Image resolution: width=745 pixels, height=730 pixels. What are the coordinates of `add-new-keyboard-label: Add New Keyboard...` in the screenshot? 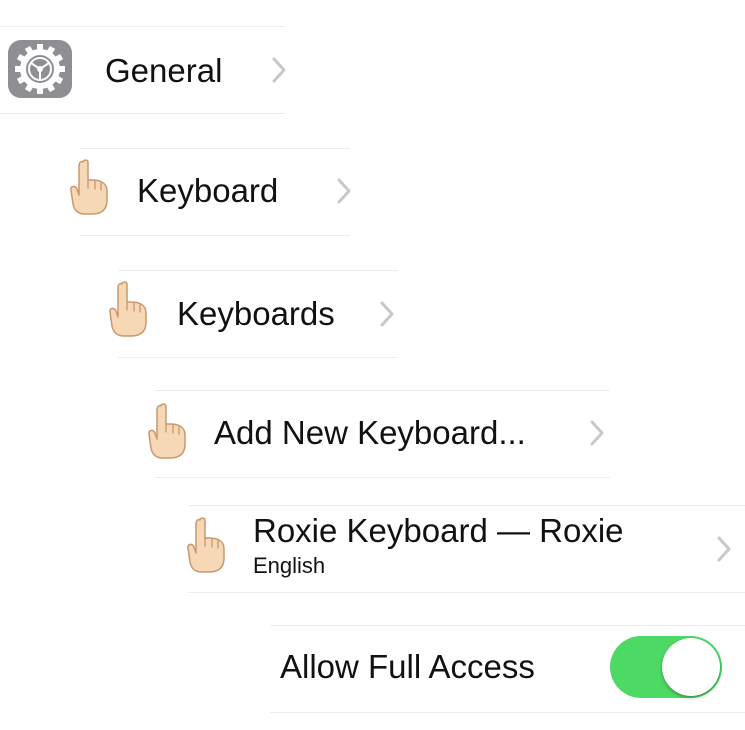 It's located at (370, 432).